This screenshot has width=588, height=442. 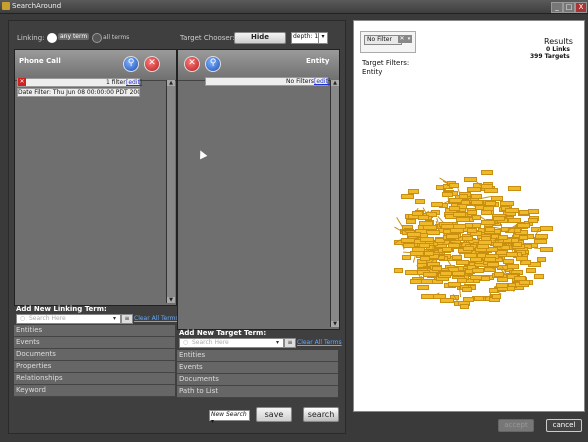 What do you see at coordinates (116, 37) in the screenshot?
I see `all-terms-label: all terms` at bounding box center [116, 37].